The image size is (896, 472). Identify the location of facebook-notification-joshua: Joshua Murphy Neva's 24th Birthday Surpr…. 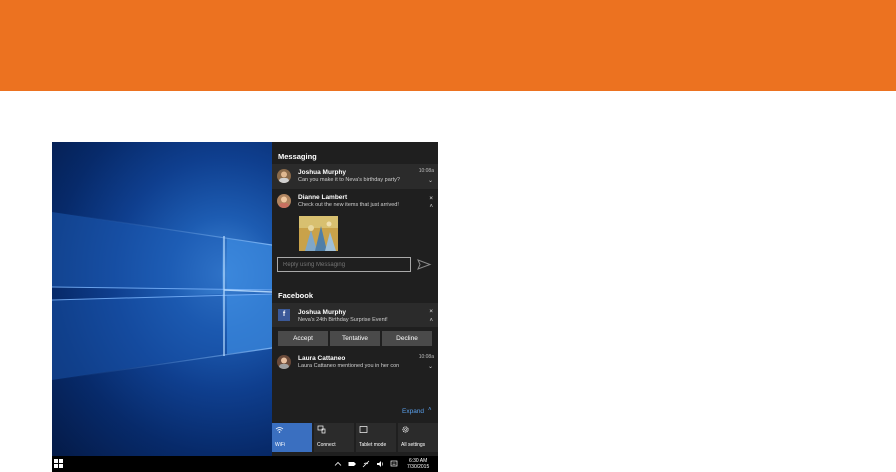
(355, 315).